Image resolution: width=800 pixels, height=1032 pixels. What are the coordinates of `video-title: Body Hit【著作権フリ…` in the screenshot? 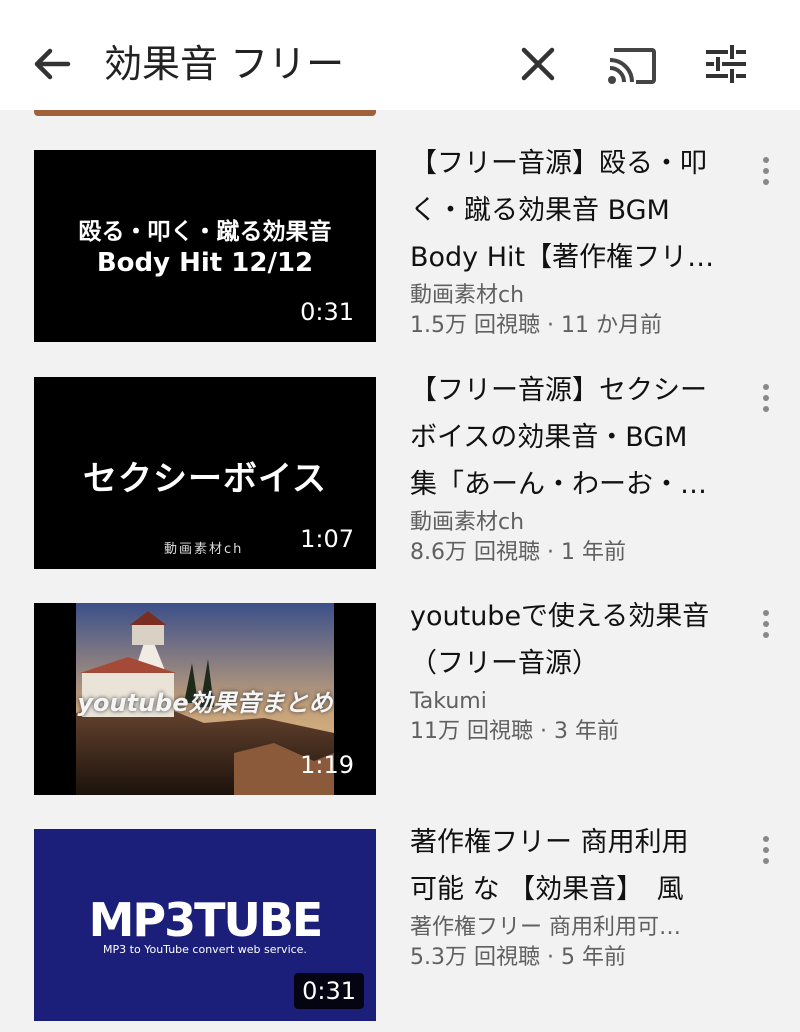 It's located at (575, 257).